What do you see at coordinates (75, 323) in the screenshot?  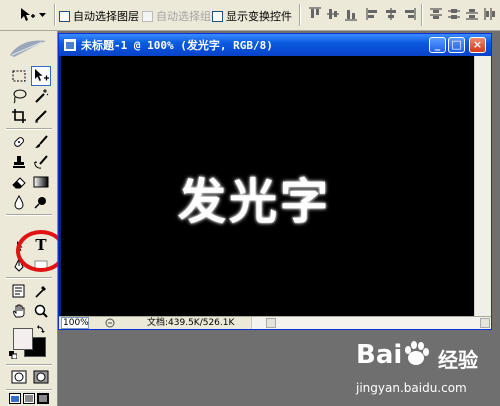 I see `zoom-level-field: 100%` at bounding box center [75, 323].